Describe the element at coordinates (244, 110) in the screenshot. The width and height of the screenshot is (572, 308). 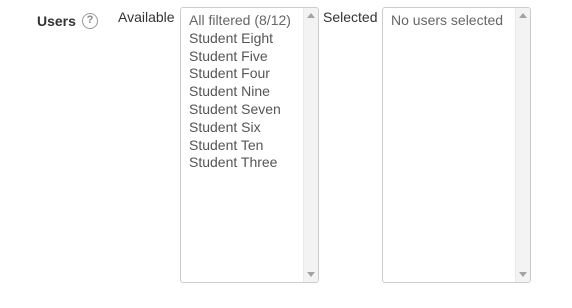
I see `list-item: Student Seven` at that location.